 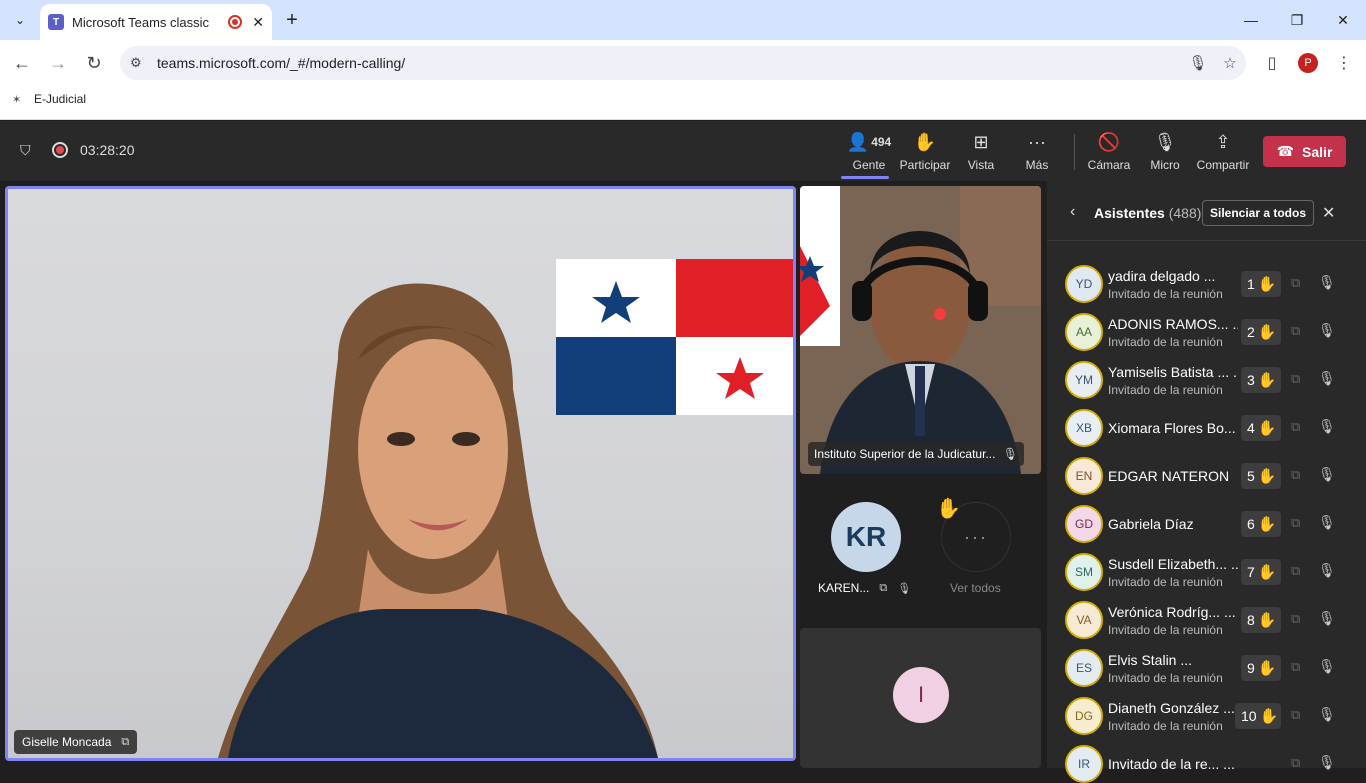 What do you see at coordinates (28, 150) in the screenshot?
I see `shield-icon: ⛉` at bounding box center [28, 150].